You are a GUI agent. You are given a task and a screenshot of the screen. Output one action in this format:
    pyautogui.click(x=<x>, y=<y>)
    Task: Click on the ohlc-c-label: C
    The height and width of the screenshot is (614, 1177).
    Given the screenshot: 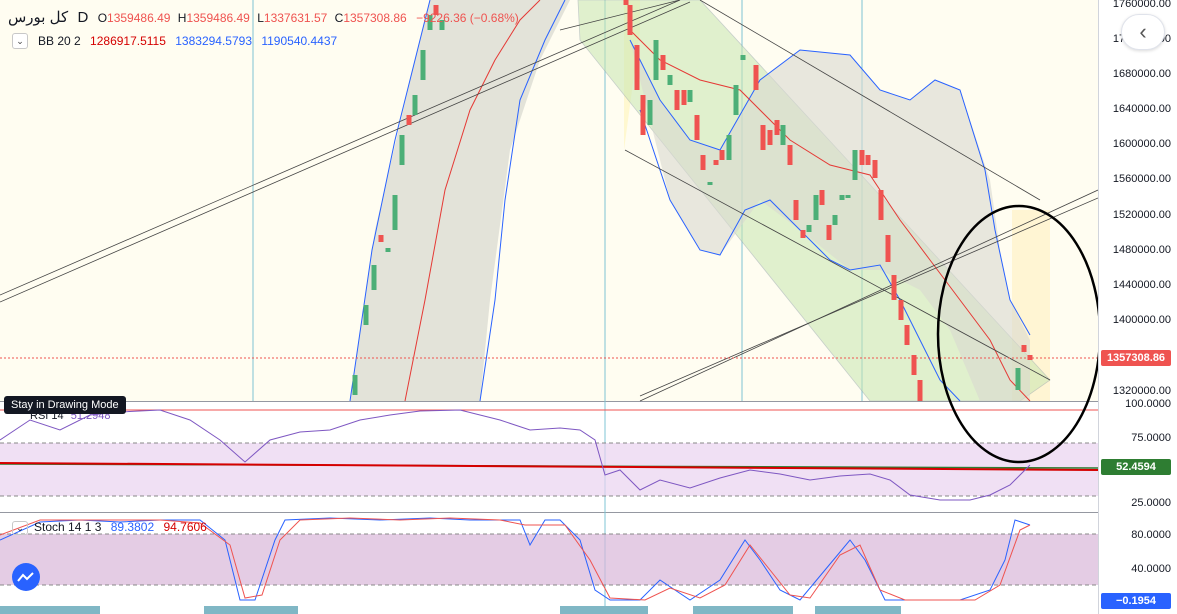 What is the action you would take?
    pyautogui.click(x=339, y=18)
    